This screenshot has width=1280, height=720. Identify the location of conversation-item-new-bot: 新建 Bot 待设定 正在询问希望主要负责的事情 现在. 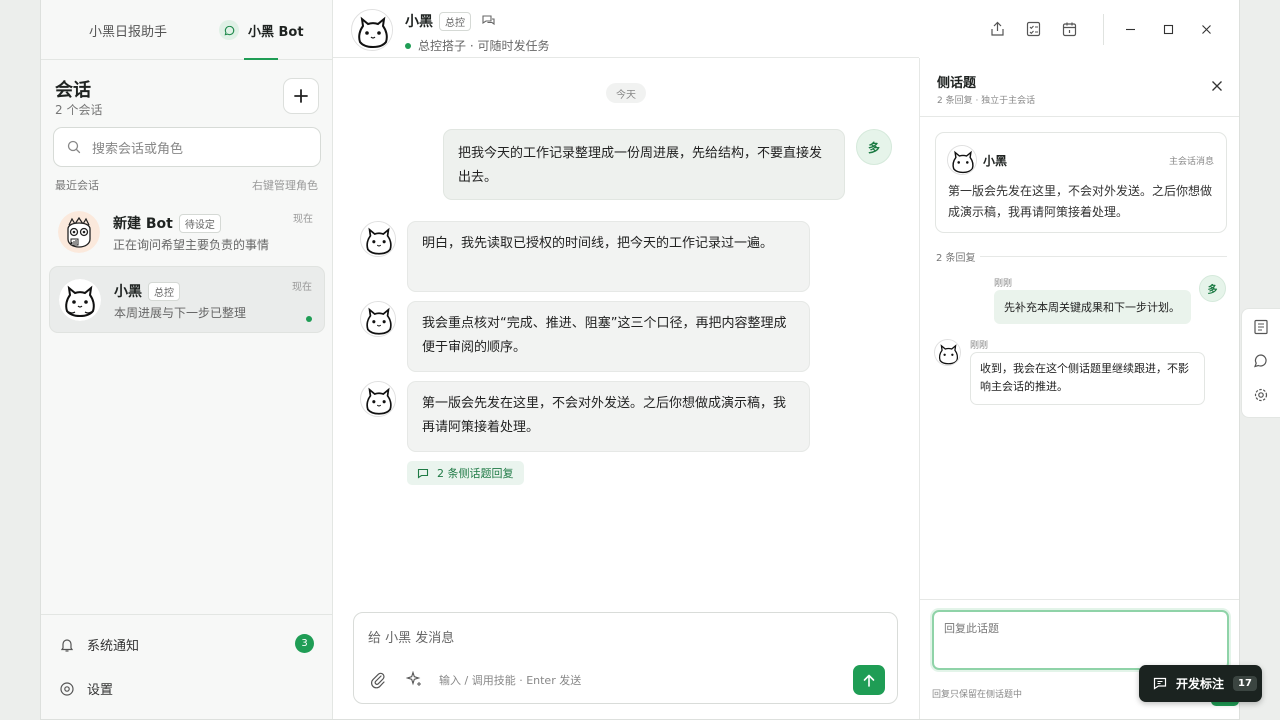
(187, 232).